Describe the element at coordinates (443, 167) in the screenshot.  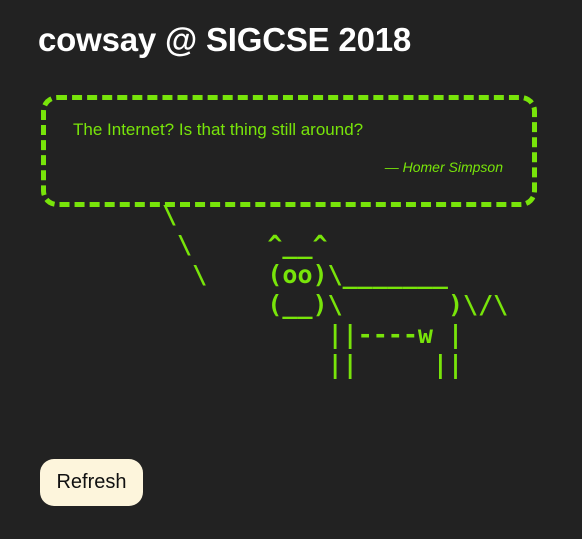
I see `quote-attribution: — Homer Simpson` at that location.